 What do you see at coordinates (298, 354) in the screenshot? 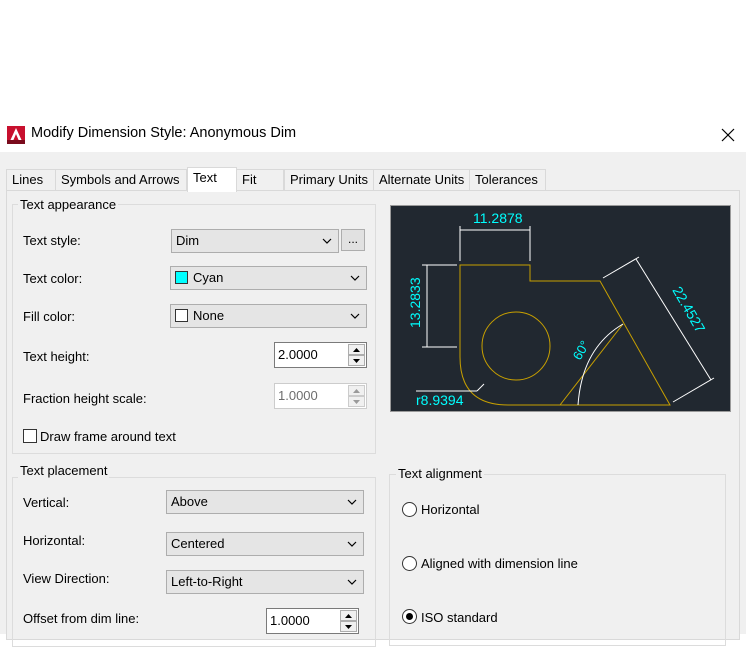
I see `text-height-value: 2.0000` at bounding box center [298, 354].